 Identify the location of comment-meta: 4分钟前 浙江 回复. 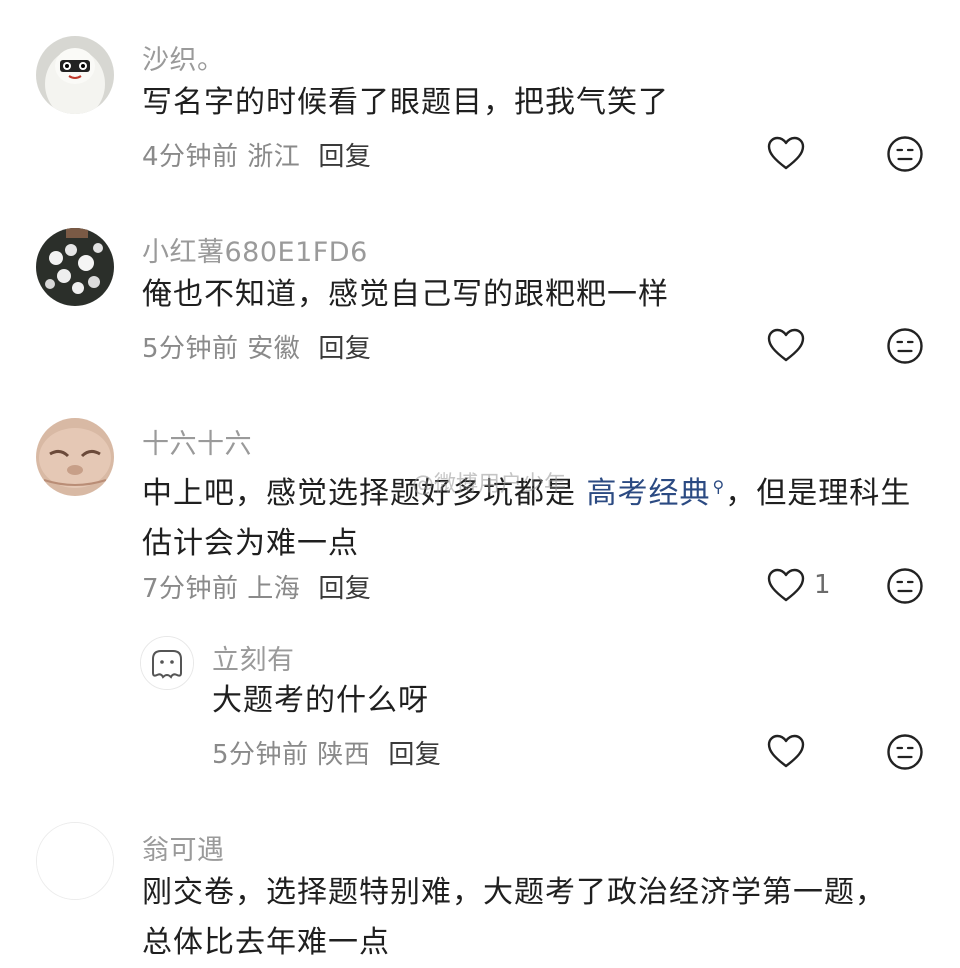
(256, 154).